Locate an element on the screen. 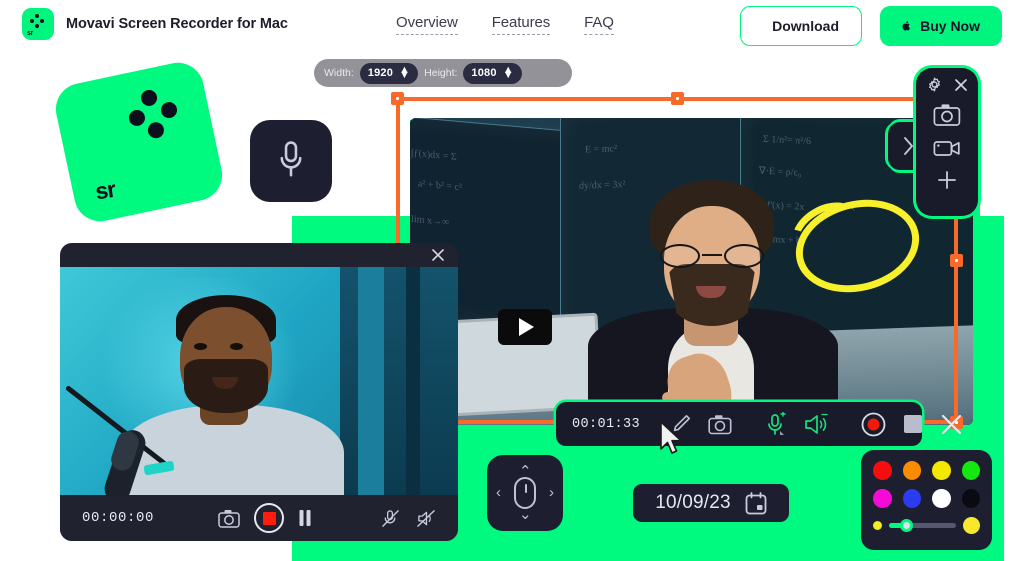  webcam-toolbar: 00:00:00 is located at coordinates (259, 518).